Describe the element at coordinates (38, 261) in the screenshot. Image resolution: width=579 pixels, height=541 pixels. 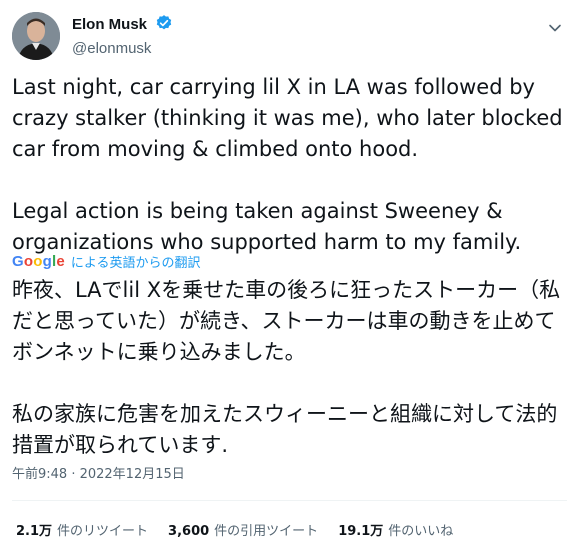
I see `google-logo: Google` at that location.